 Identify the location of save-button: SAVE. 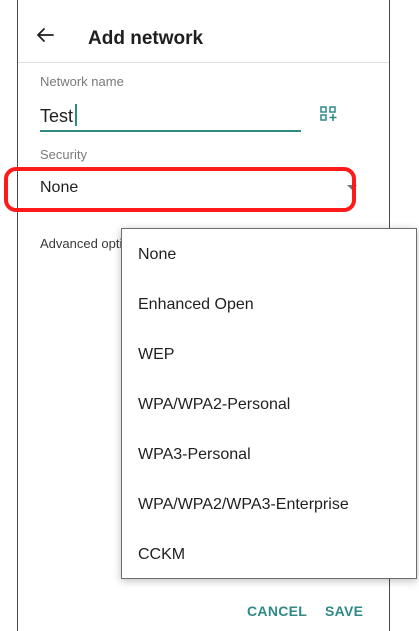
(344, 611).